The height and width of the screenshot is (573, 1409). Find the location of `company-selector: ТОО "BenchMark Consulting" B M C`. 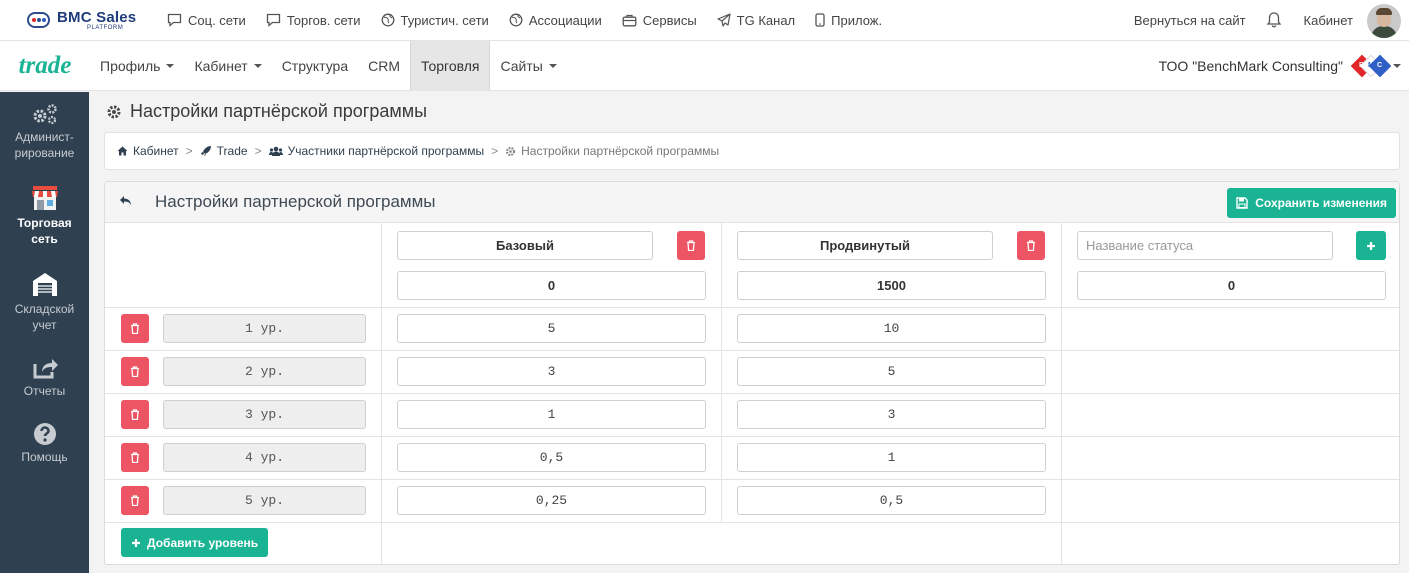

company-selector: ТОО "BenchMark Consulting" B M C is located at coordinates (1280, 66).